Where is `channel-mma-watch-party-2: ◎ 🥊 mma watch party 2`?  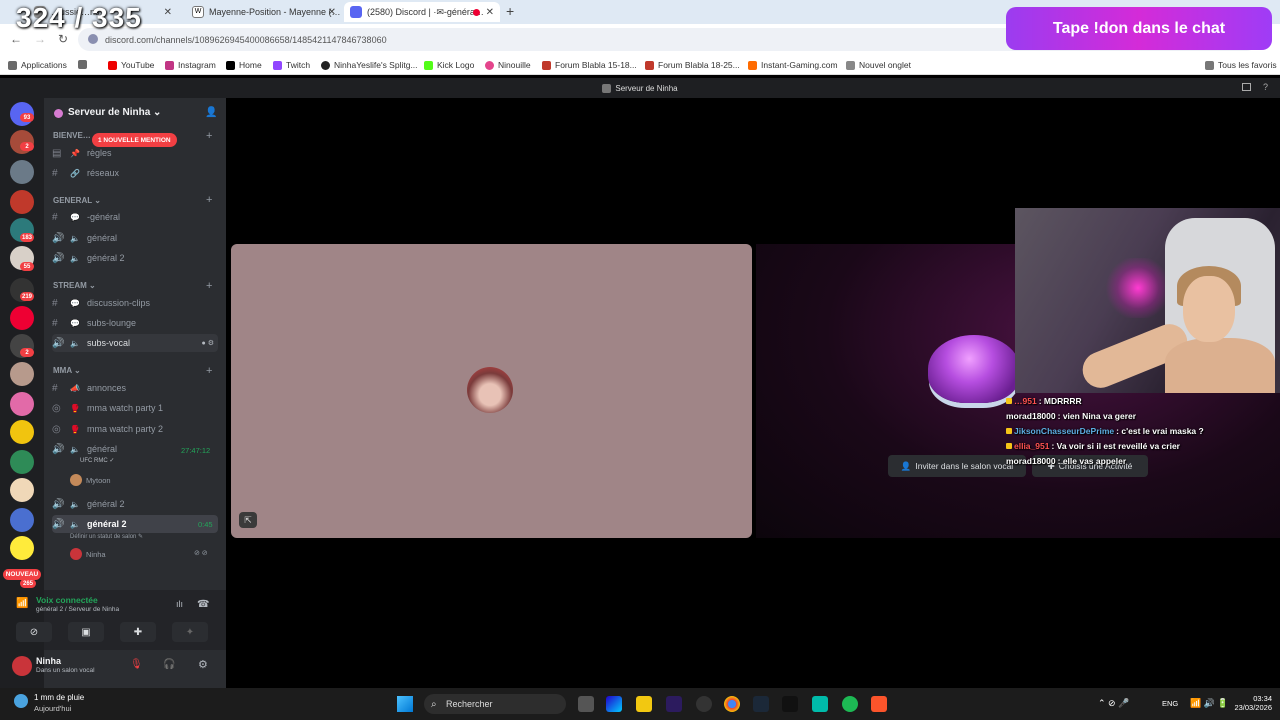
channel-mma-watch-party-2: ◎ 🥊 mma watch party 2 is located at coordinates (135, 429).